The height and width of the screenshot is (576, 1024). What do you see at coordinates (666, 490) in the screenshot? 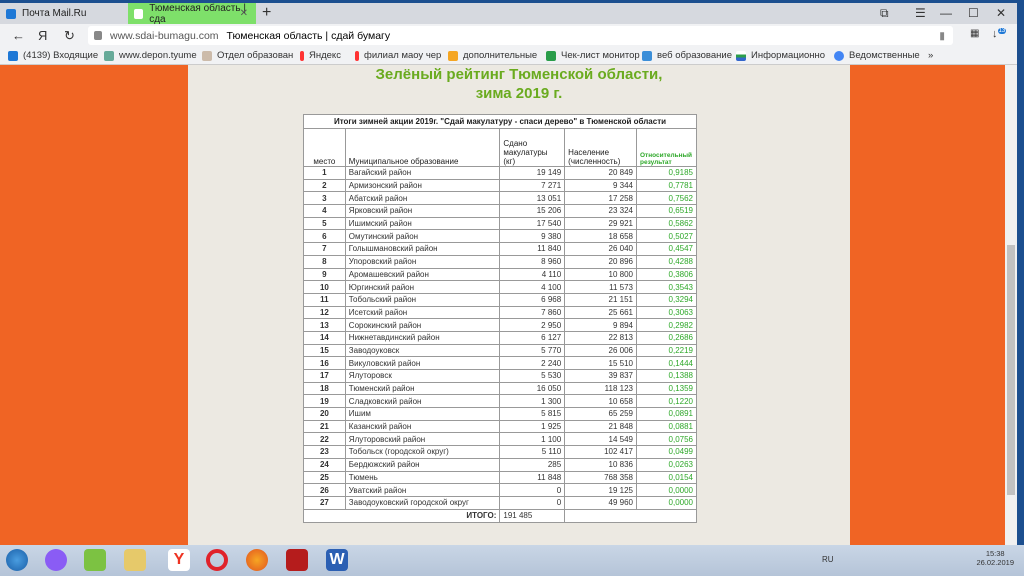
I see `cell-result: 0,0000` at bounding box center [666, 490].